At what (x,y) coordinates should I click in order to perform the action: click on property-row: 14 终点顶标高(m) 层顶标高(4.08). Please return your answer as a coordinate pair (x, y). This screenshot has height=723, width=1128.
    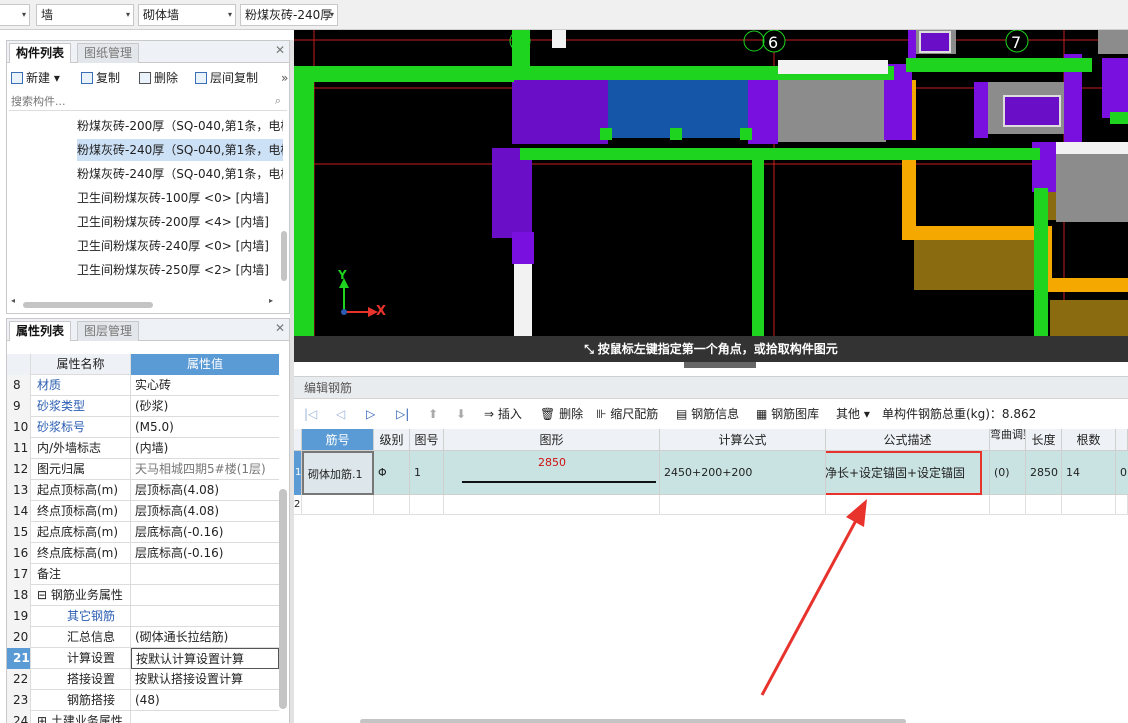
    Looking at the image, I should click on (143, 511).